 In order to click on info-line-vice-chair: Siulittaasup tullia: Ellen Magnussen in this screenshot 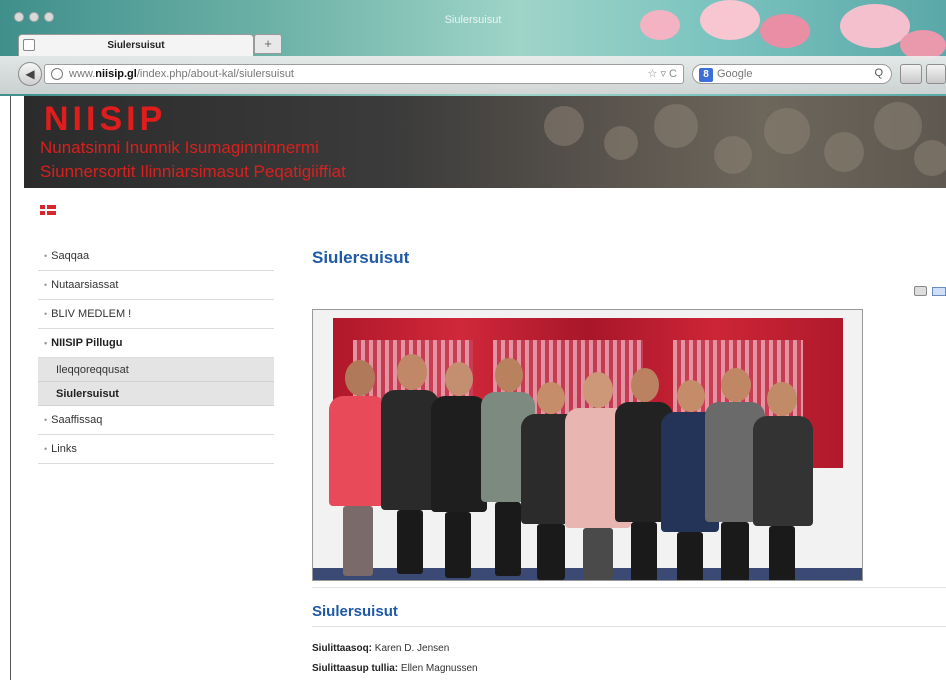, I will do `click(395, 668)`.